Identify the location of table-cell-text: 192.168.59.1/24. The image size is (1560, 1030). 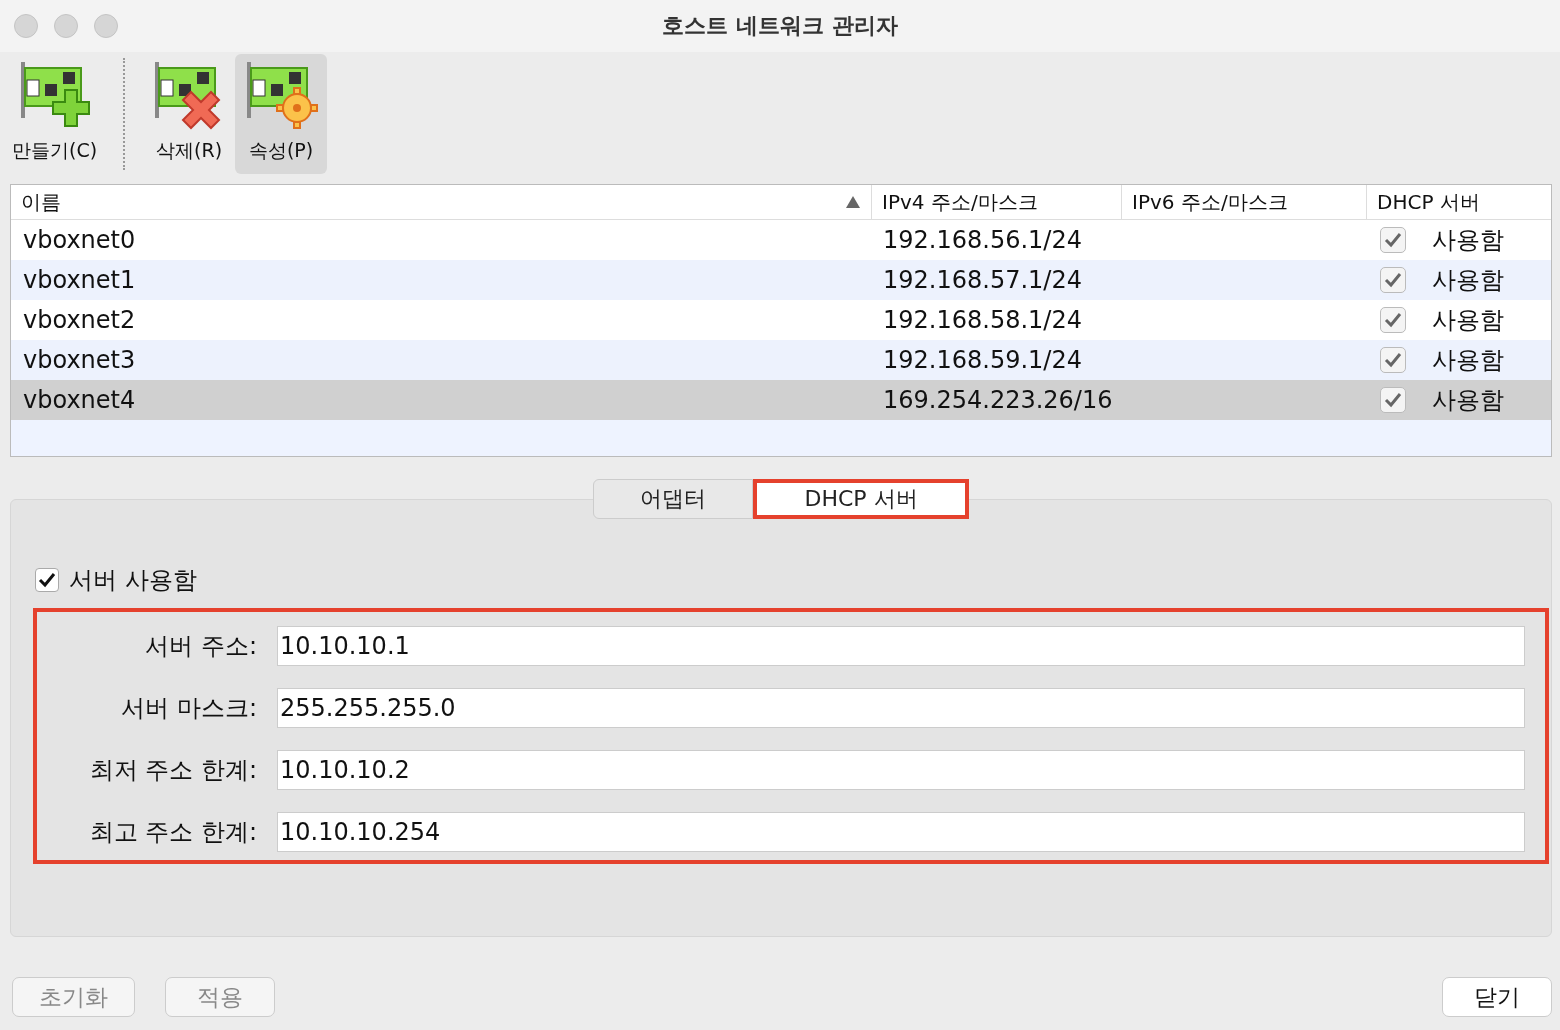
(982, 360).